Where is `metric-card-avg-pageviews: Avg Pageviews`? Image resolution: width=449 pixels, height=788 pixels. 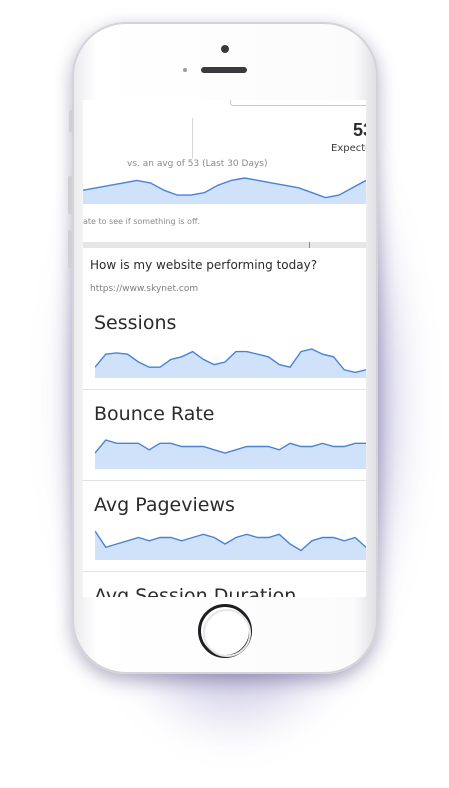 metric-card-avg-pageviews: Avg Pageviews is located at coordinates (224, 527).